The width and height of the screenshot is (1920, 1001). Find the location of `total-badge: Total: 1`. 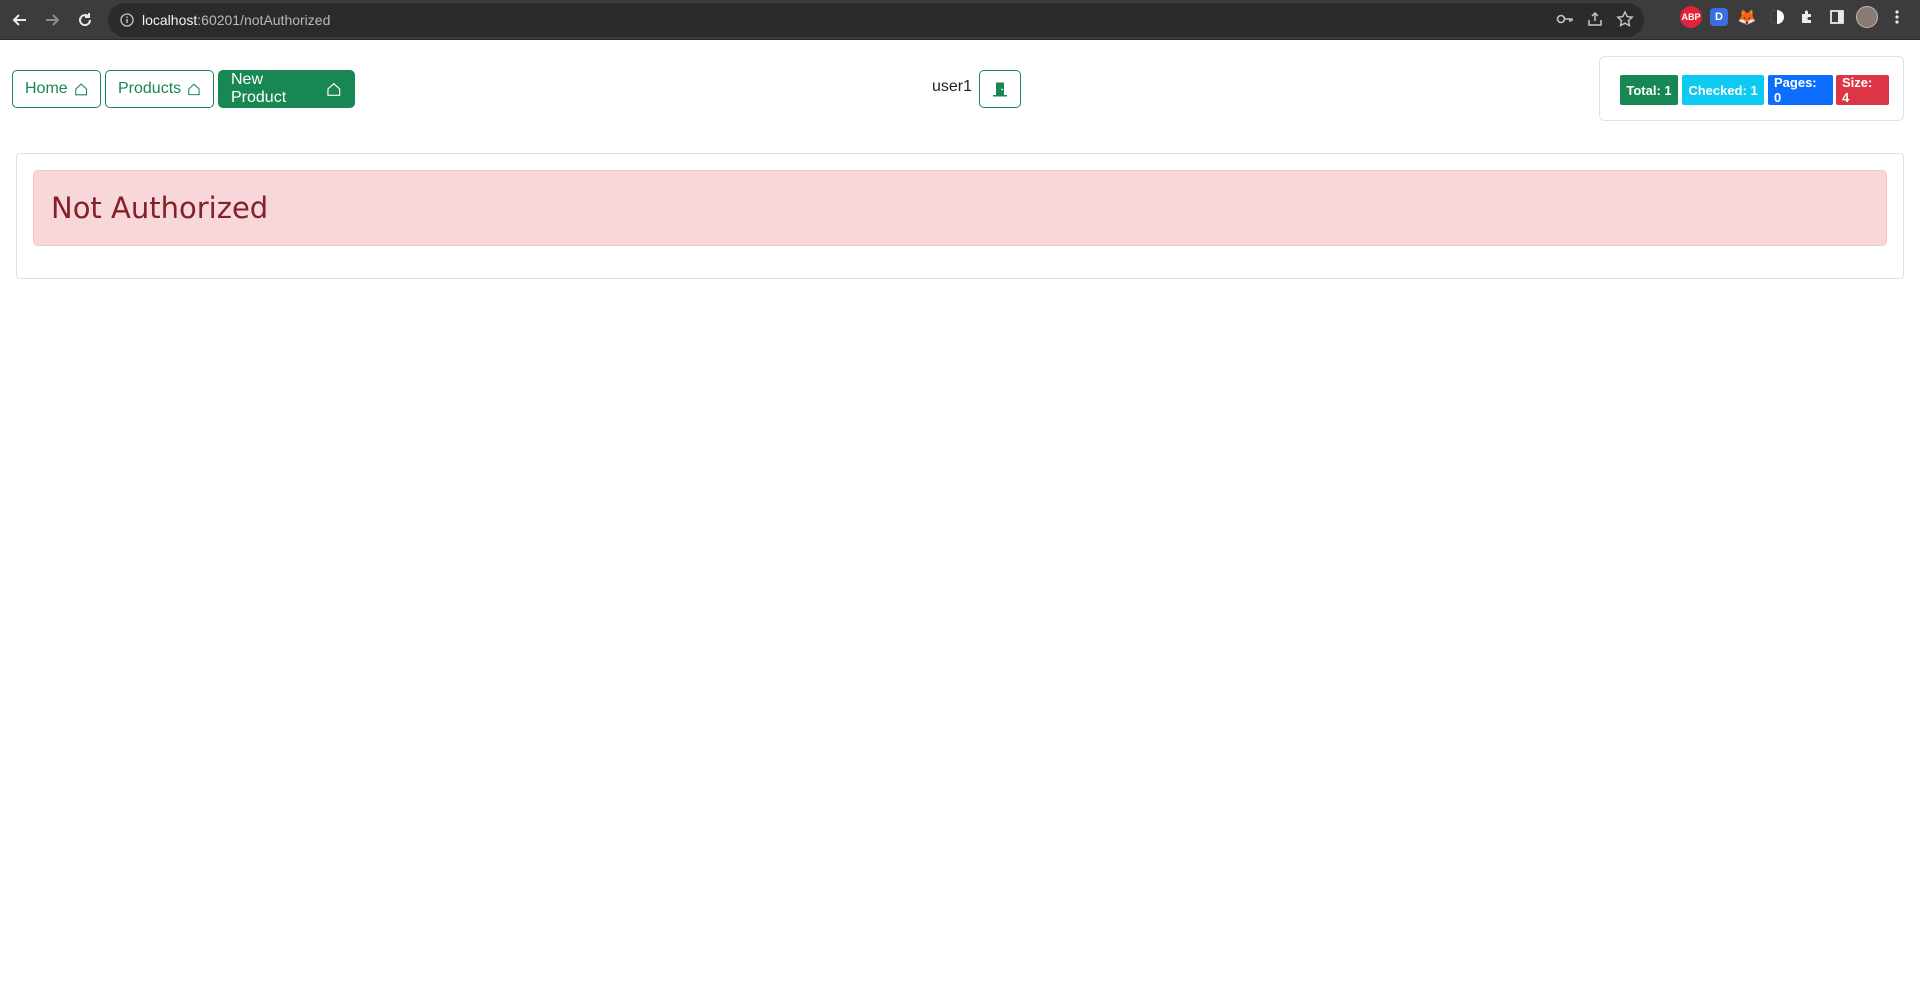

total-badge: Total: 1 is located at coordinates (1649, 90).